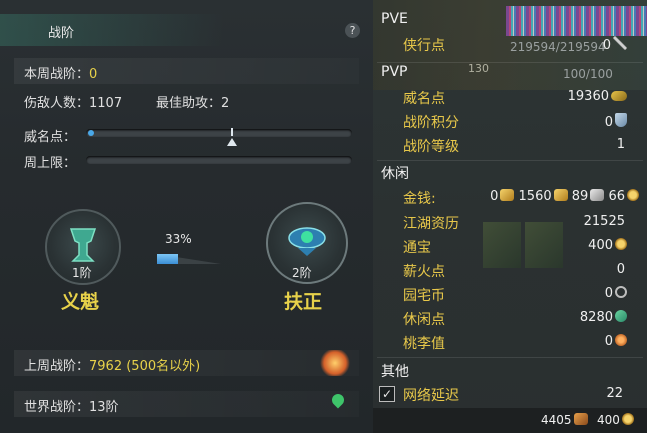  What do you see at coordinates (57, 366) in the screenshot?
I see `last-week-label: 上周战阶：` at bounding box center [57, 366].